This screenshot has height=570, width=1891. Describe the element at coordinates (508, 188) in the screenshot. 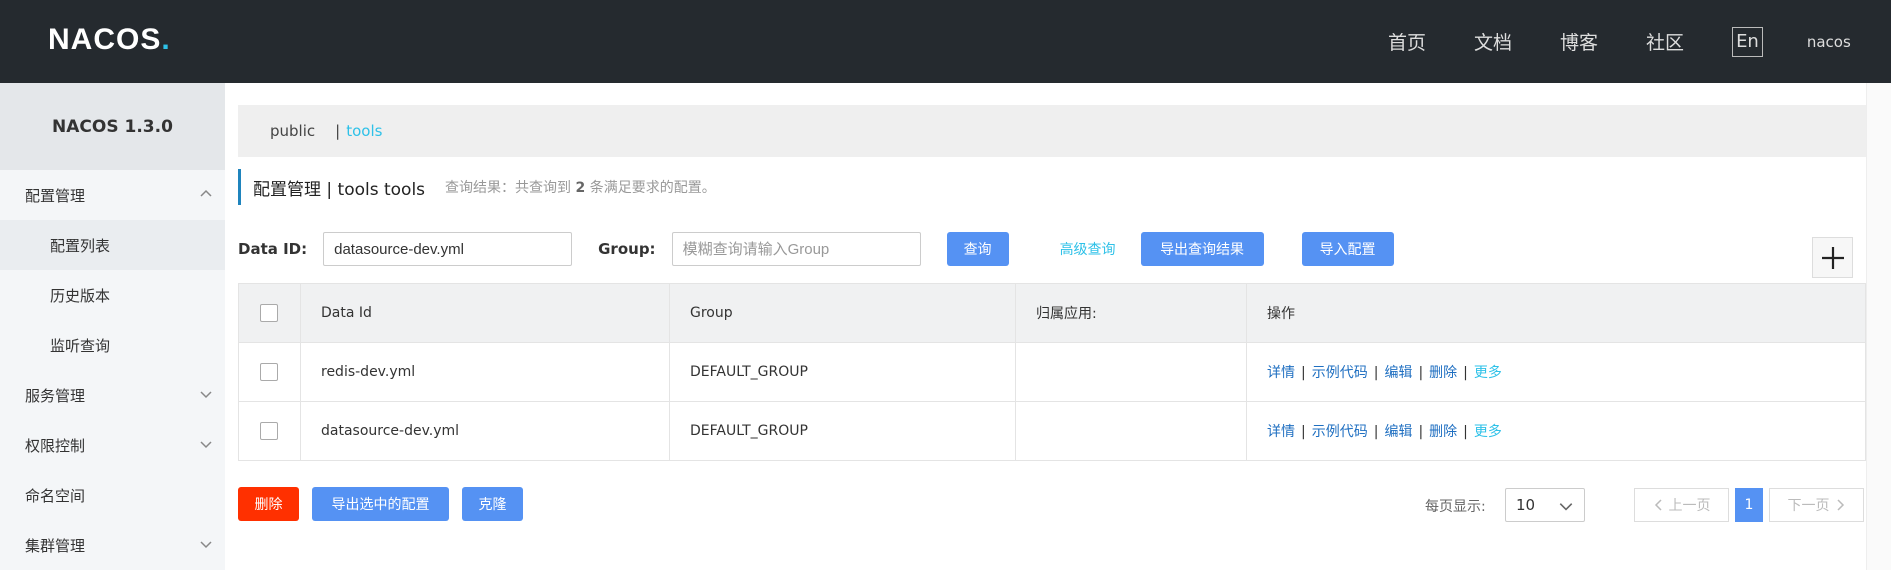

I see `result-hint-prefix: 查询结果：共查询到` at that location.